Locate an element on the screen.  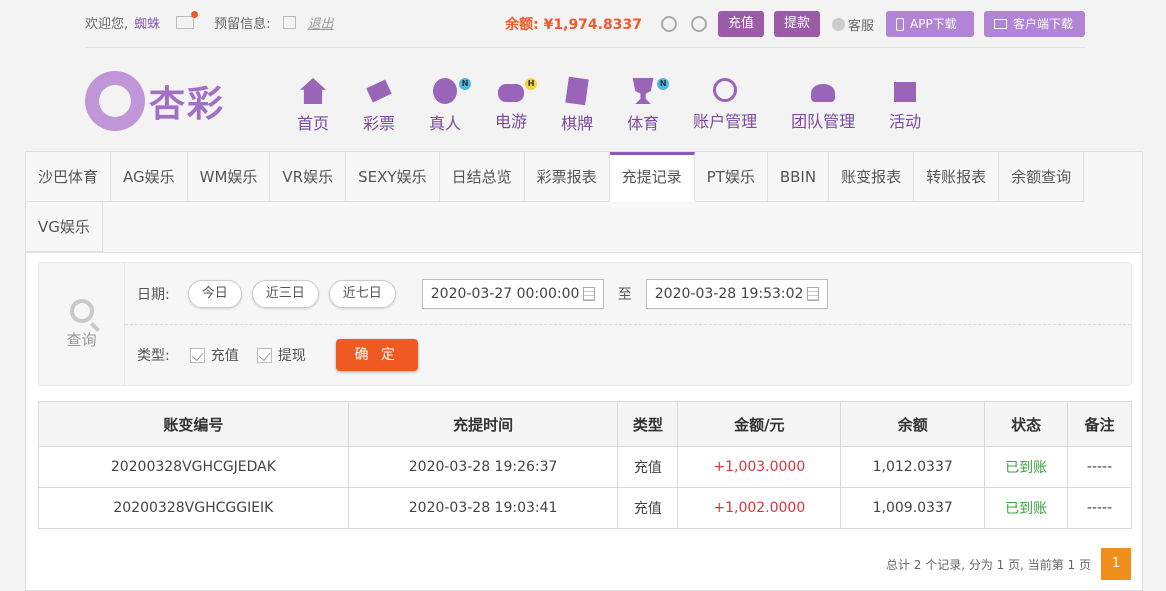
tab-transfer-report: 转账报表 is located at coordinates (957, 177).